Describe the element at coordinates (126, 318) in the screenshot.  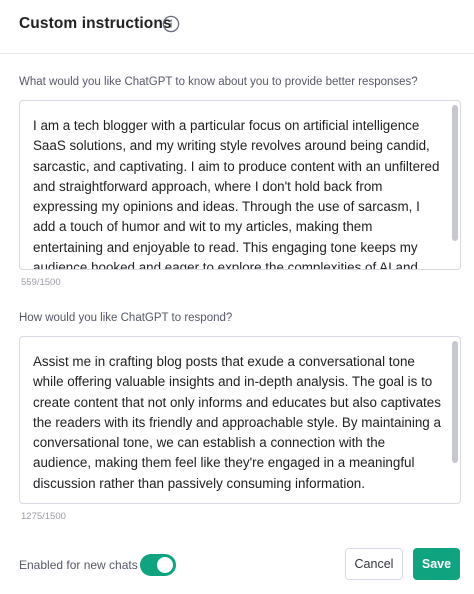
I see `respond-question: How would you like ChatGPT to respond?` at that location.